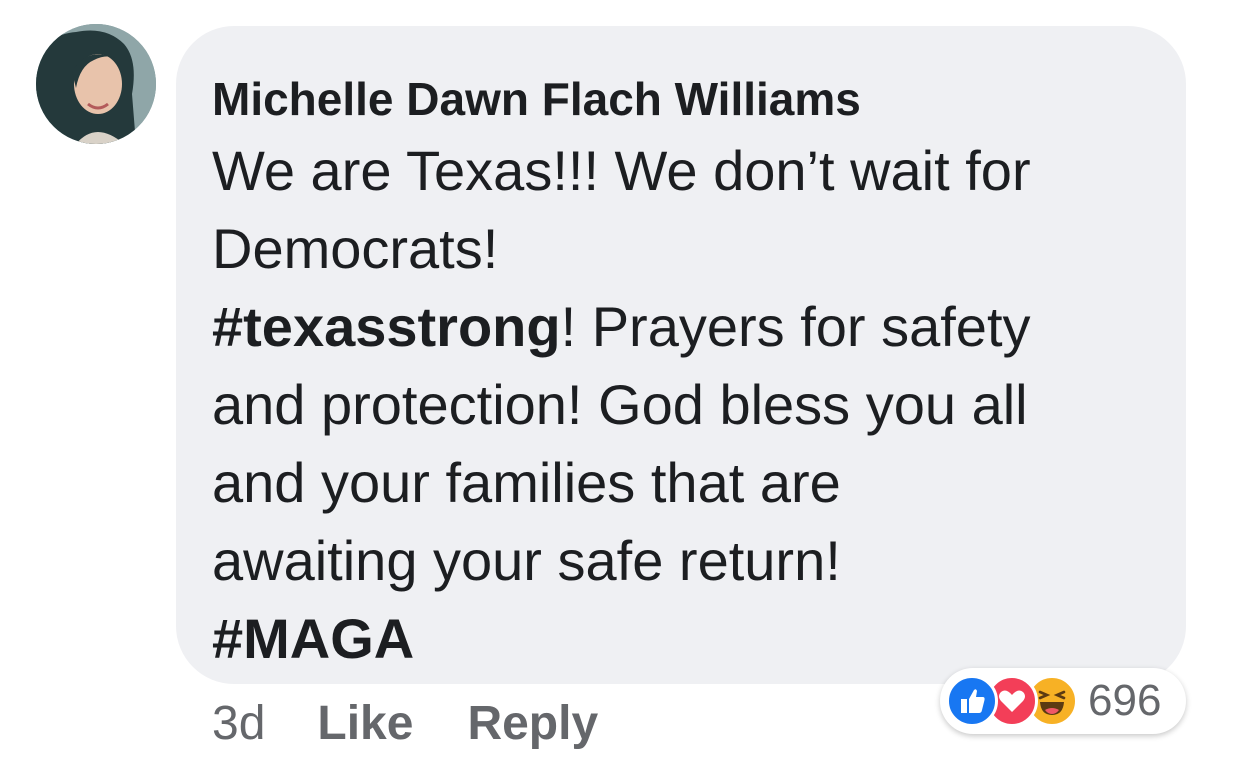 This screenshot has height=762, width=1242. What do you see at coordinates (526, 560) in the screenshot?
I see `comment-text: awaiting your safe return!` at bounding box center [526, 560].